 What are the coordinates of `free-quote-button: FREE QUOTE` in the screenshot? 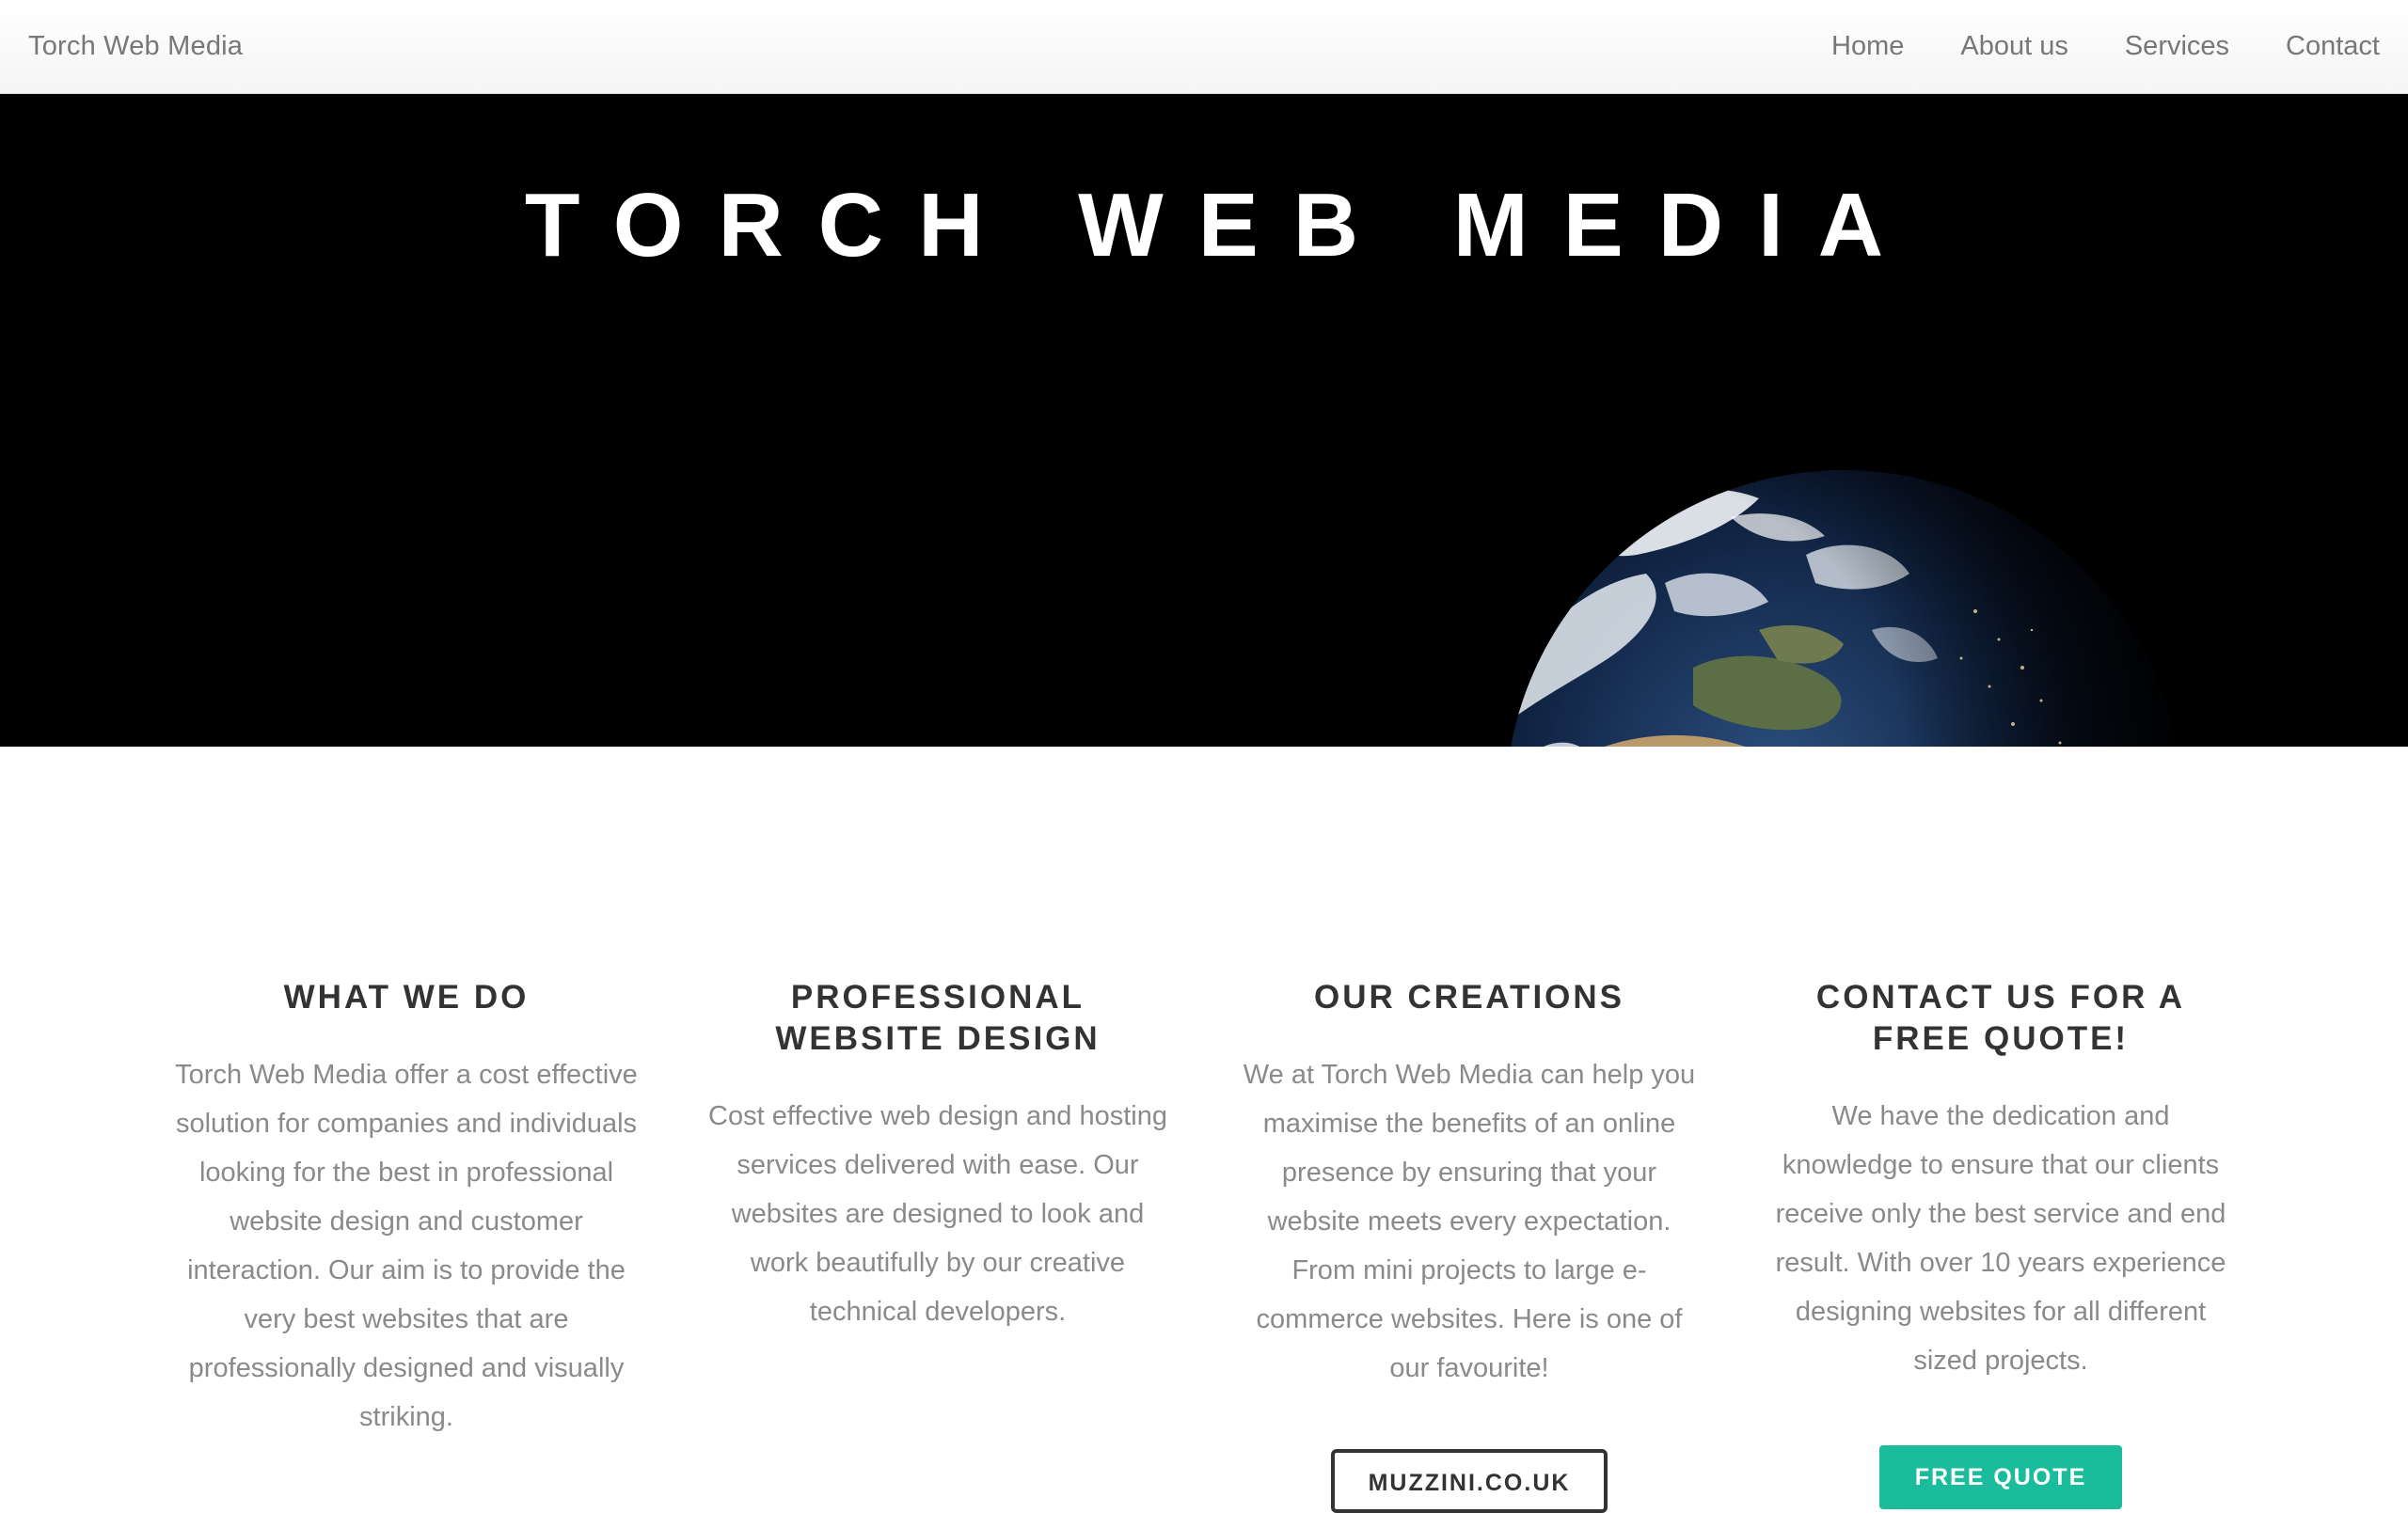 It's located at (2001, 1477).